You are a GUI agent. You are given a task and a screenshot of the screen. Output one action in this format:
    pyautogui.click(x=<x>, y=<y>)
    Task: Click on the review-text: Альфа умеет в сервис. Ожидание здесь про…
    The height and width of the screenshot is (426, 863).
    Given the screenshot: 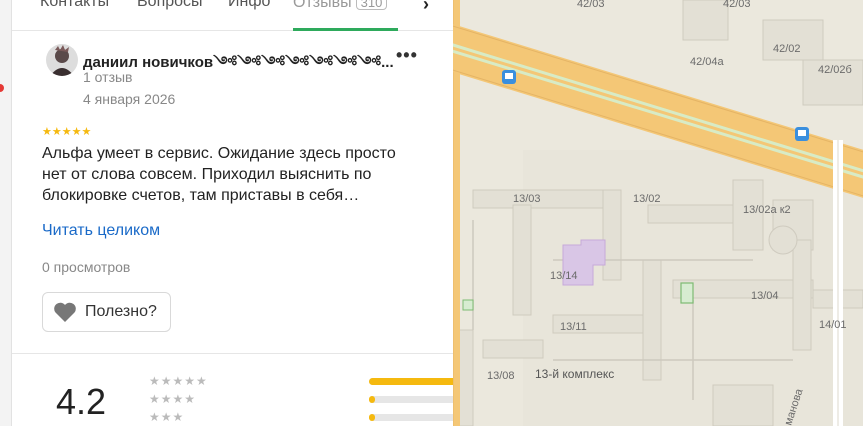 What is the action you would take?
    pyautogui.click(x=219, y=174)
    